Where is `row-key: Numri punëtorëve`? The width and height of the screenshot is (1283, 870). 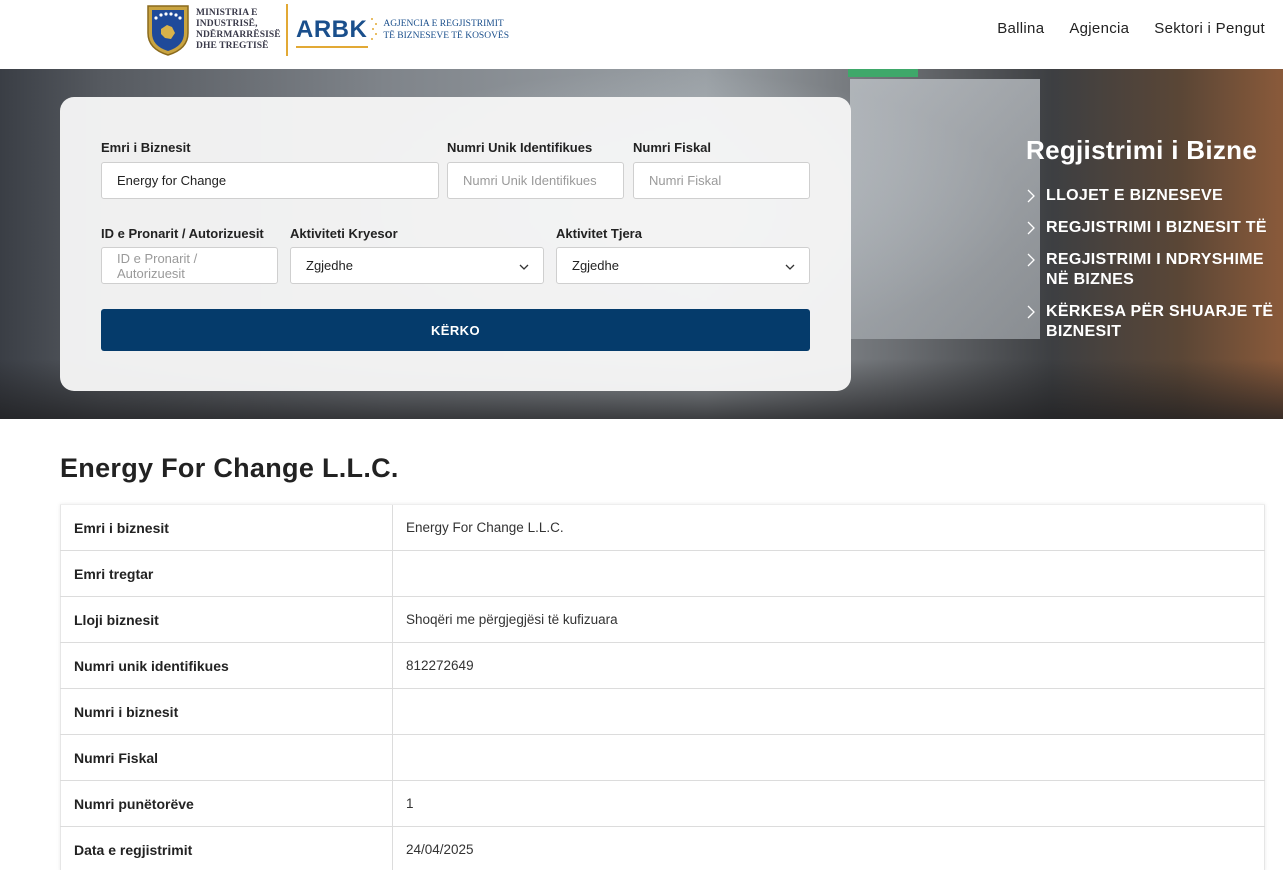
row-key: Numri punëtorëve is located at coordinates (226, 803).